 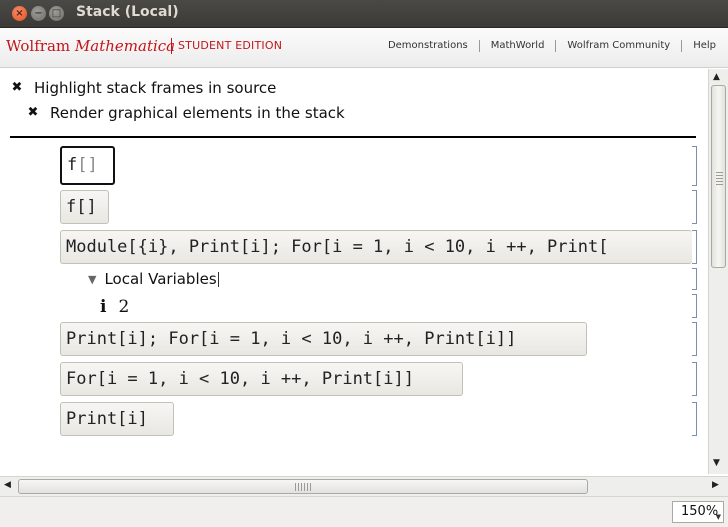 What do you see at coordinates (160, 279) in the screenshot?
I see `local-variables-label: Local Variables` at bounding box center [160, 279].